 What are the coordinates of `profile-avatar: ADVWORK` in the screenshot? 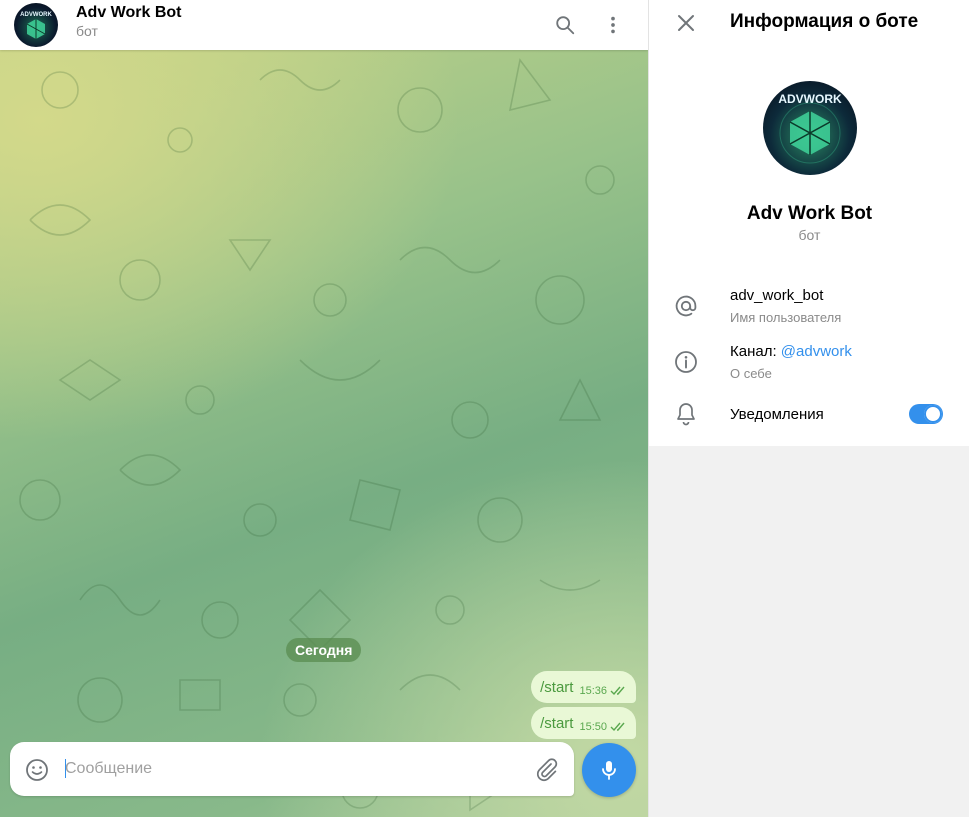 It's located at (810, 128).